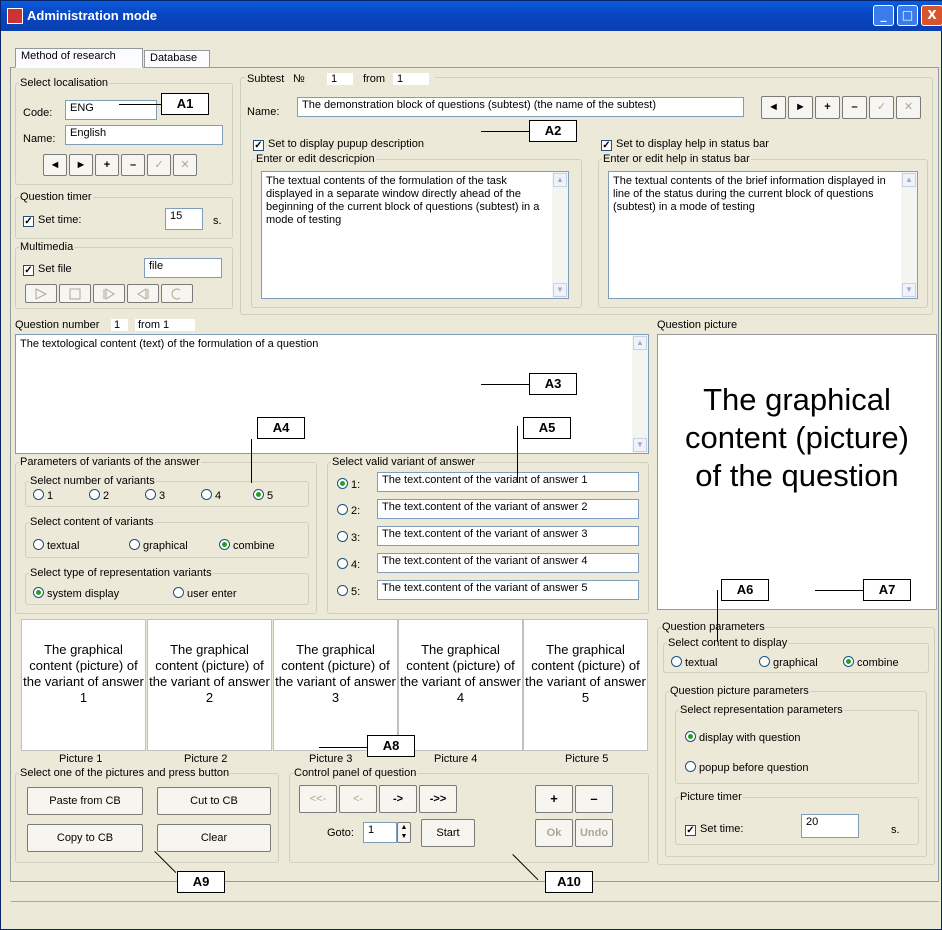 The width and height of the screenshot is (942, 930). What do you see at coordinates (554, 799) in the screenshot?
I see `add-question-button: +` at bounding box center [554, 799].